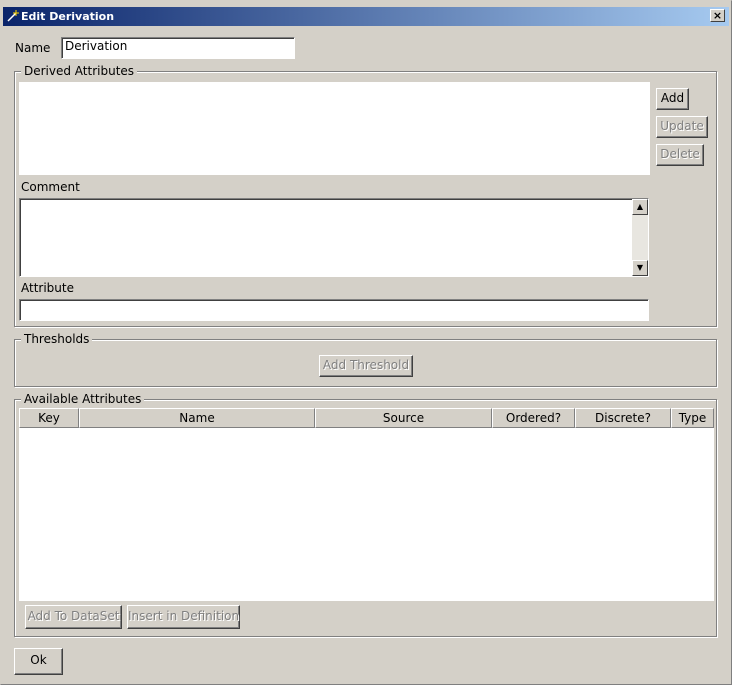 This screenshot has height=685, width=732. I want to click on column-header-discrete: Discrete?, so click(623, 418).